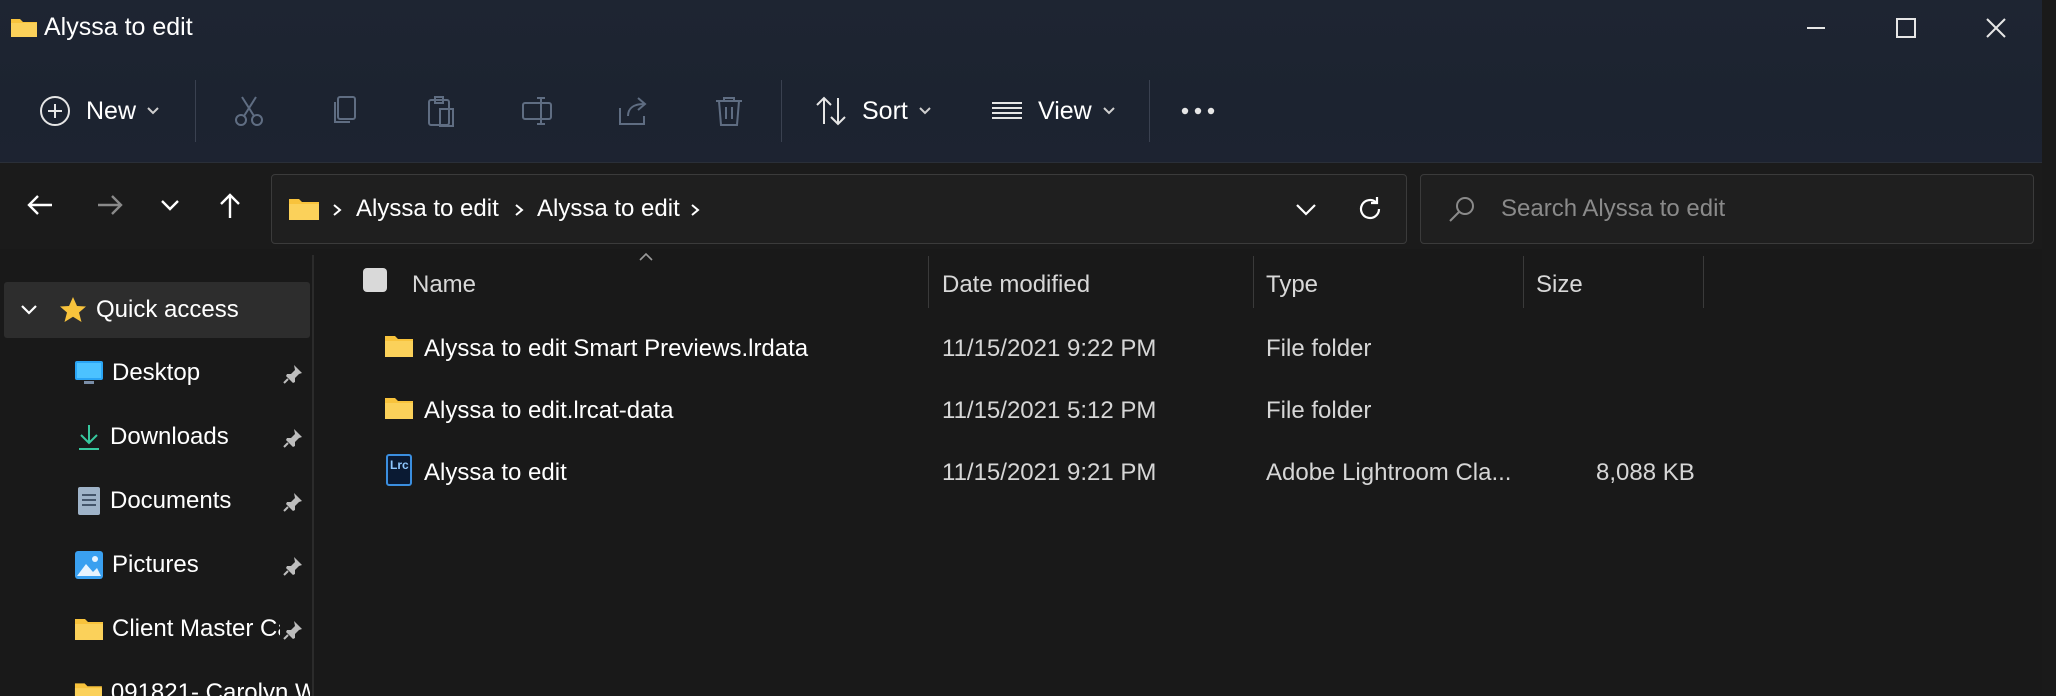 The image size is (2056, 696). What do you see at coordinates (1065, 110) in the screenshot?
I see `view-label: View` at bounding box center [1065, 110].